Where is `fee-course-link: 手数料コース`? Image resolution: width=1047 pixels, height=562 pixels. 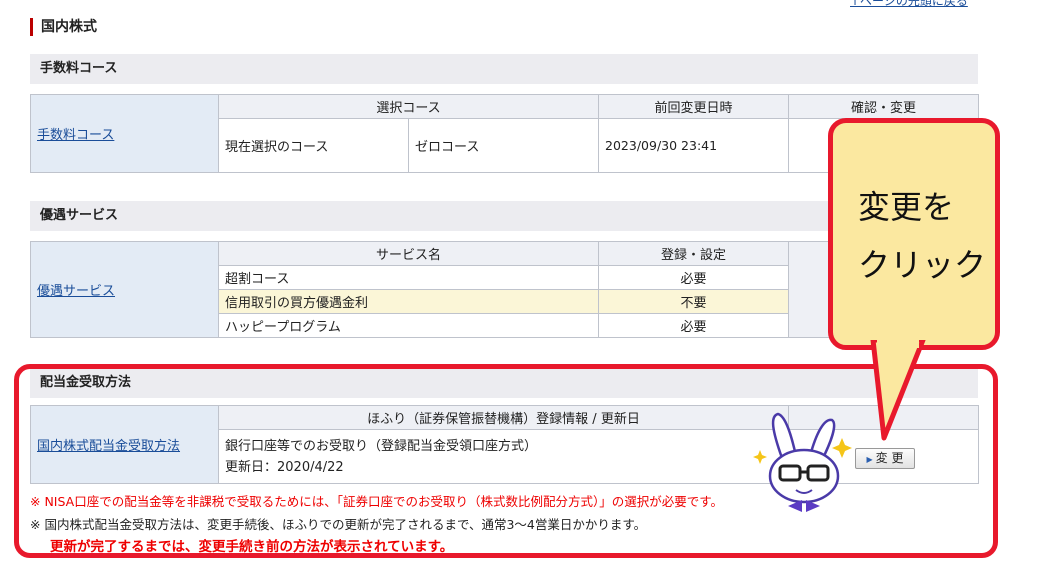
fee-course-link: 手数料コース is located at coordinates (75, 135).